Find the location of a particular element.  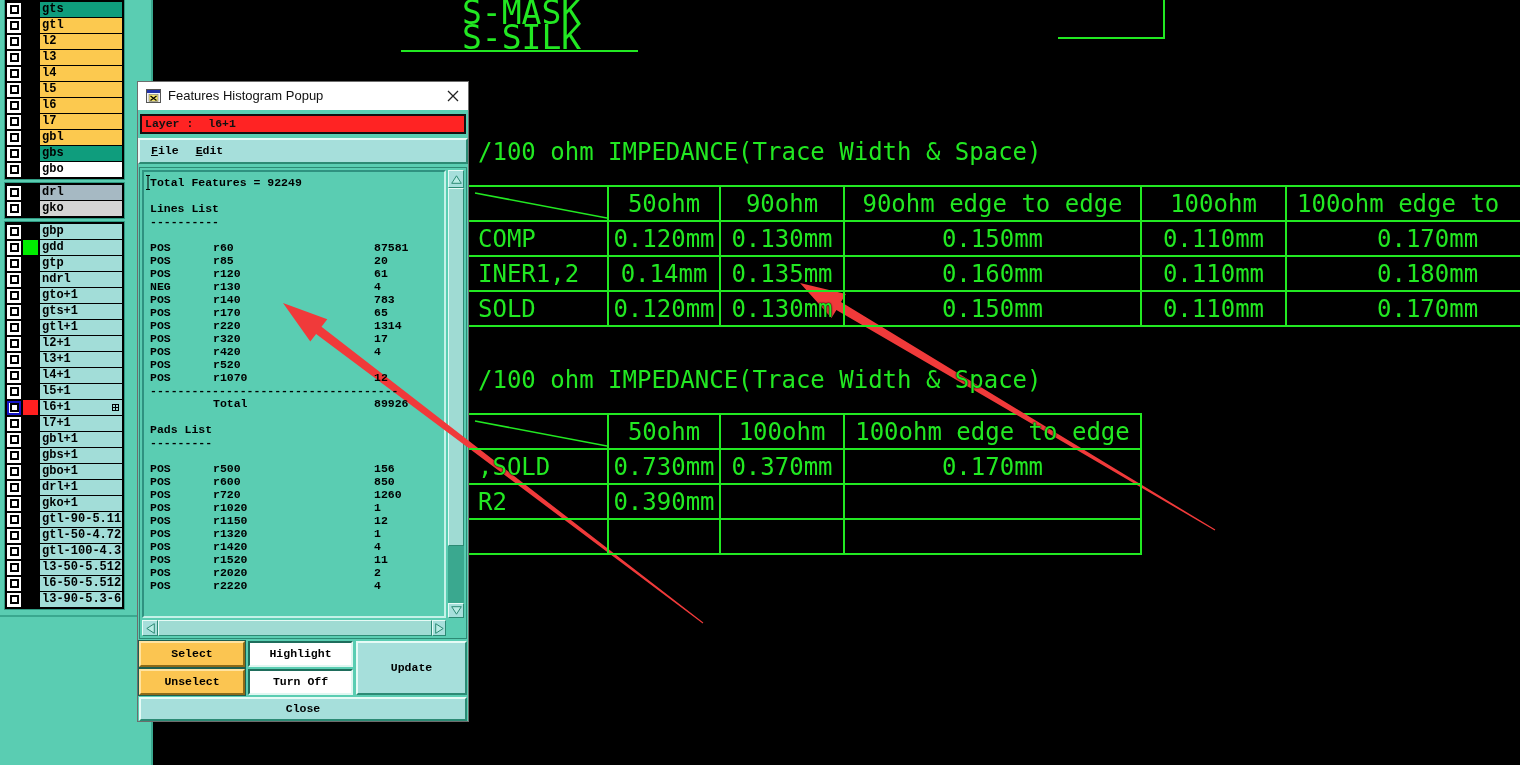

layer-name: gbs+1 is located at coordinates (81, 455).